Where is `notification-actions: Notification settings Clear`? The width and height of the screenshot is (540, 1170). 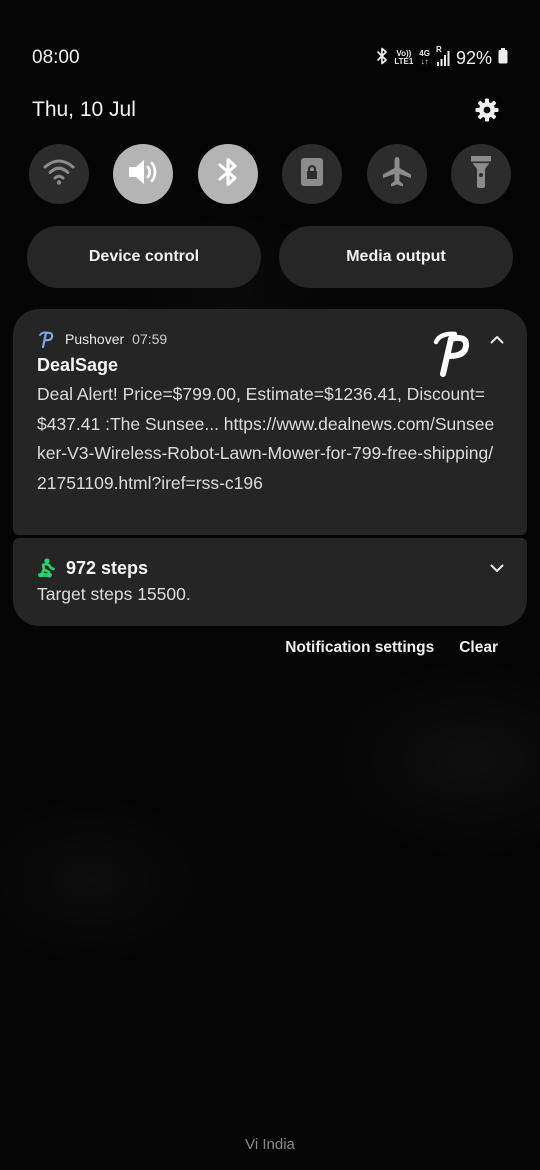 notification-actions: Notification settings Clear is located at coordinates (391, 648).